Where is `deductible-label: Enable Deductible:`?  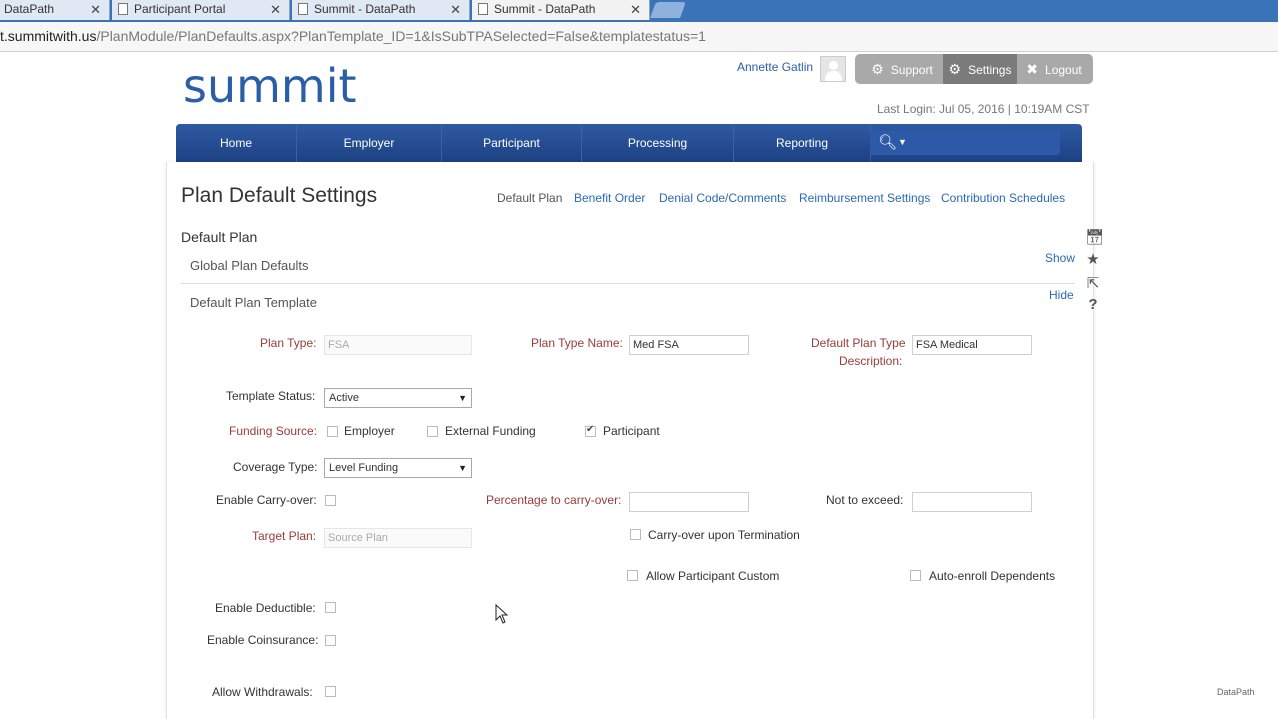 deductible-label: Enable Deductible: is located at coordinates (265, 608).